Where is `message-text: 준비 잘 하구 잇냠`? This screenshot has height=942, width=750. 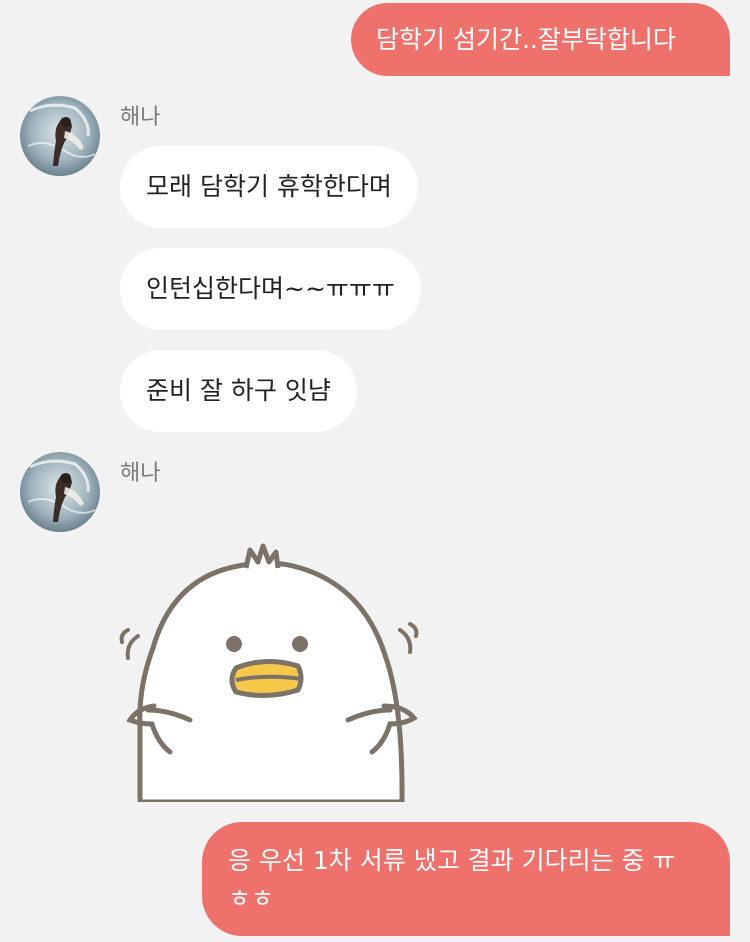
message-text: 준비 잘 하구 잇냠 is located at coordinates (238, 390).